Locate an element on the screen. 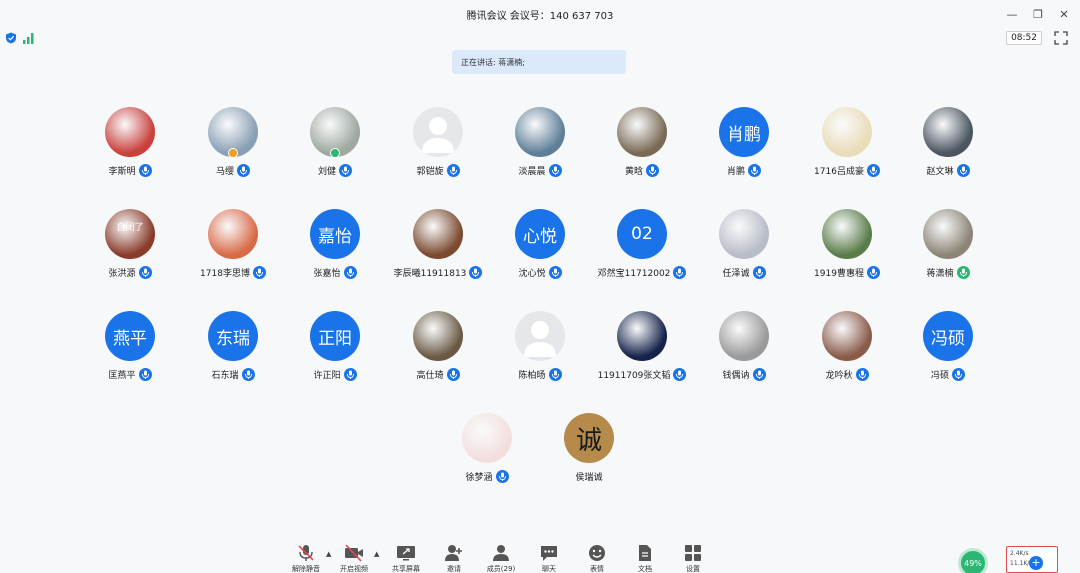 This screenshot has width=1080, height=573. network-quality-indicator: 49% is located at coordinates (973, 560).